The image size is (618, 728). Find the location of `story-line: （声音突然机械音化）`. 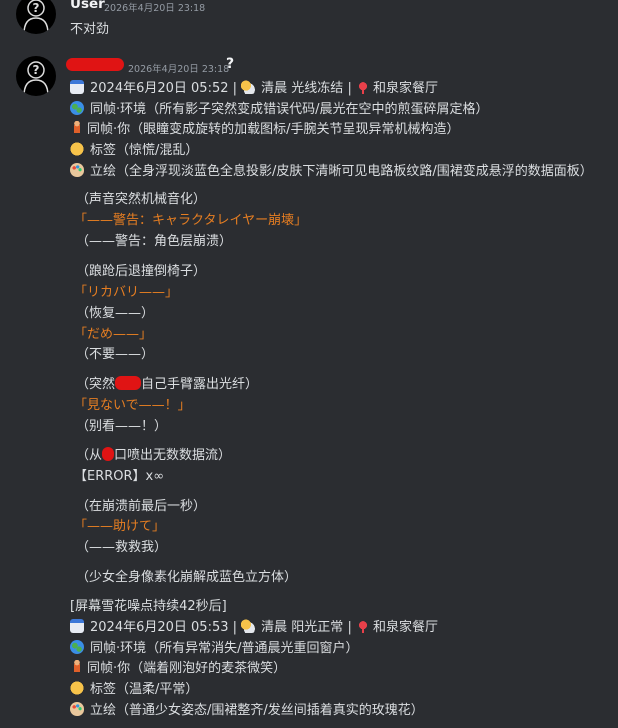

story-line: （声音突然机械音化） is located at coordinates (141, 199).